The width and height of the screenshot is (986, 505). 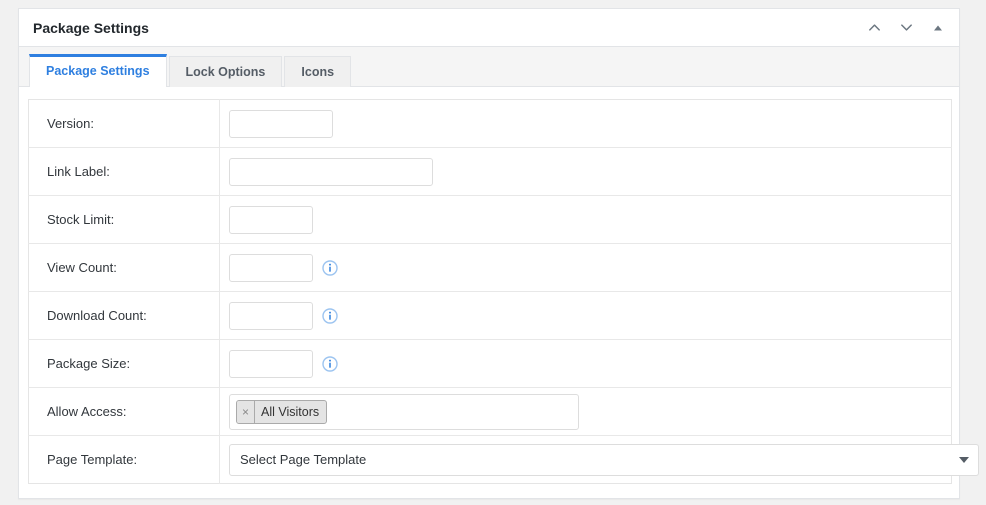 What do you see at coordinates (271, 363) in the screenshot?
I see `package-size-input` at bounding box center [271, 363].